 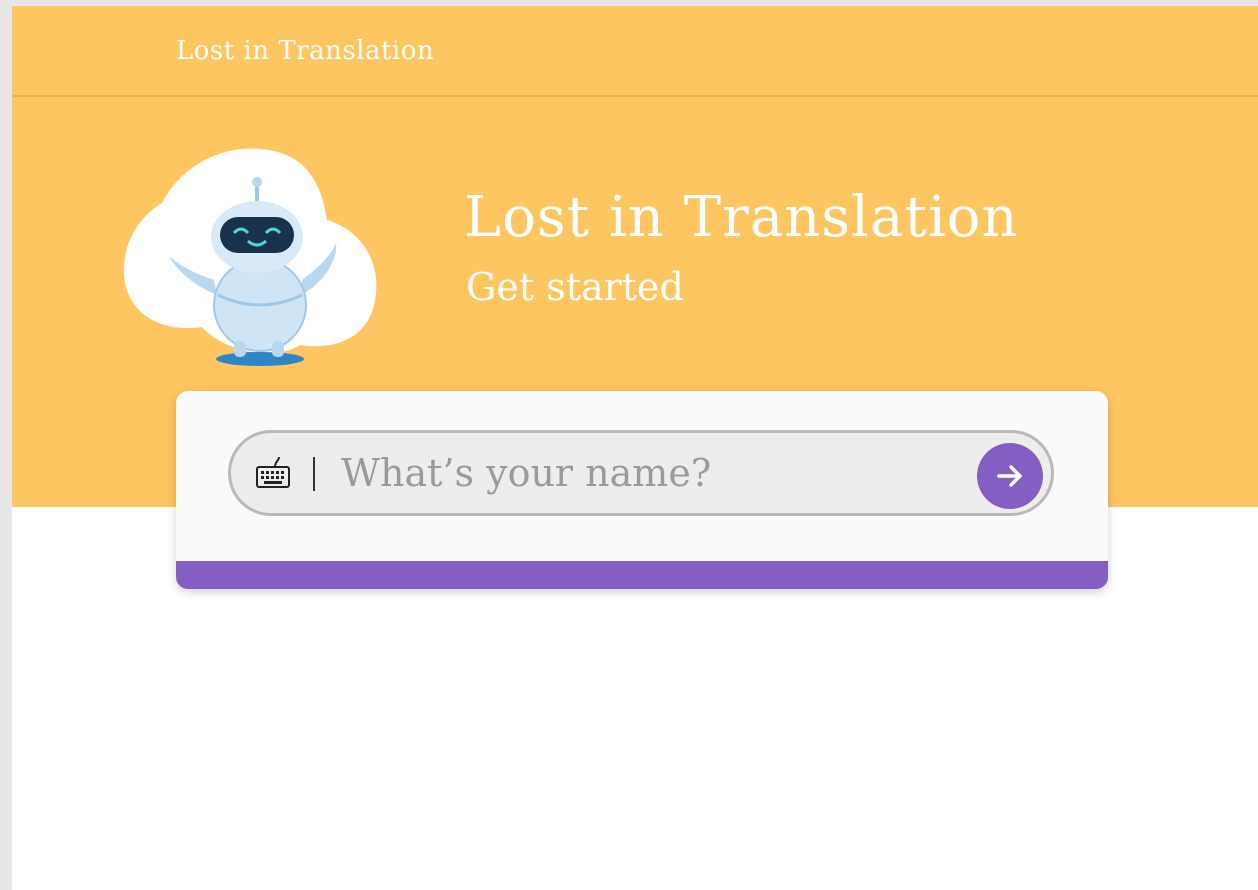 What do you see at coordinates (741, 217) in the screenshot?
I see `hero-title: Lost in Translation` at bounding box center [741, 217].